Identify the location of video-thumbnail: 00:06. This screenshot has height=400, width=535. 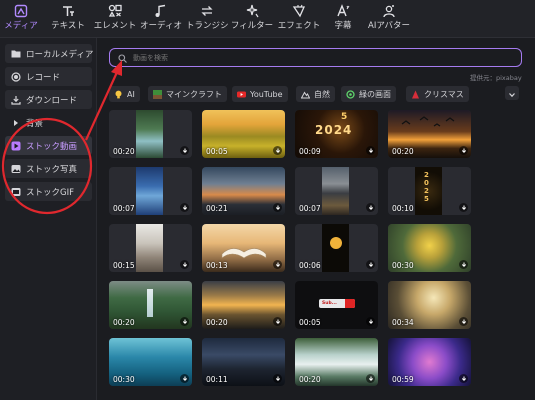
(336, 248).